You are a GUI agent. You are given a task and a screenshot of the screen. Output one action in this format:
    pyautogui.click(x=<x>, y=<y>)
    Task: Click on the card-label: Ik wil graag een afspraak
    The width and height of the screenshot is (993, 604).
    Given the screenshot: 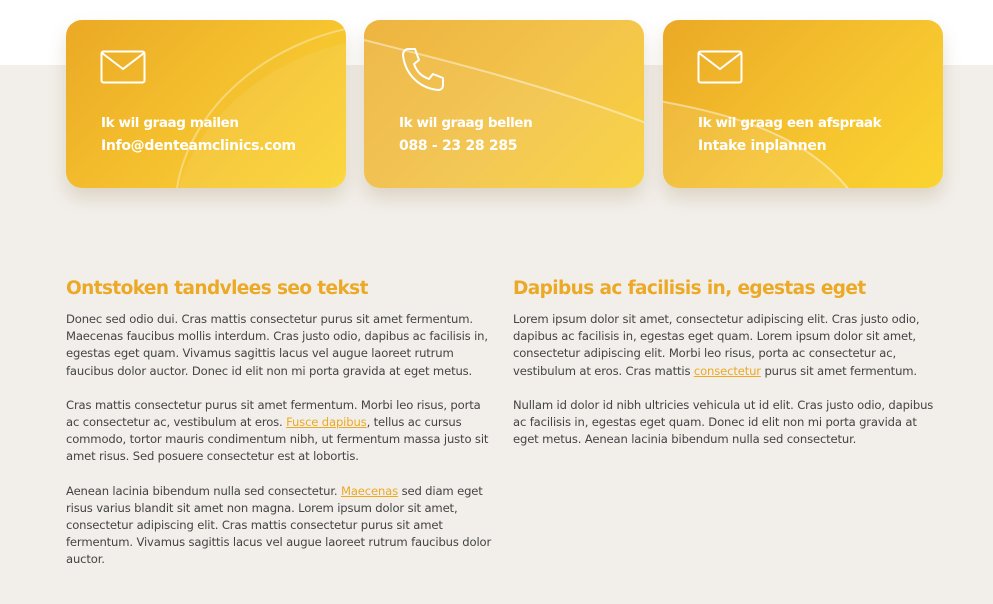 What is the action you would take?
    pyautogui.click(x=790, y=123)
    